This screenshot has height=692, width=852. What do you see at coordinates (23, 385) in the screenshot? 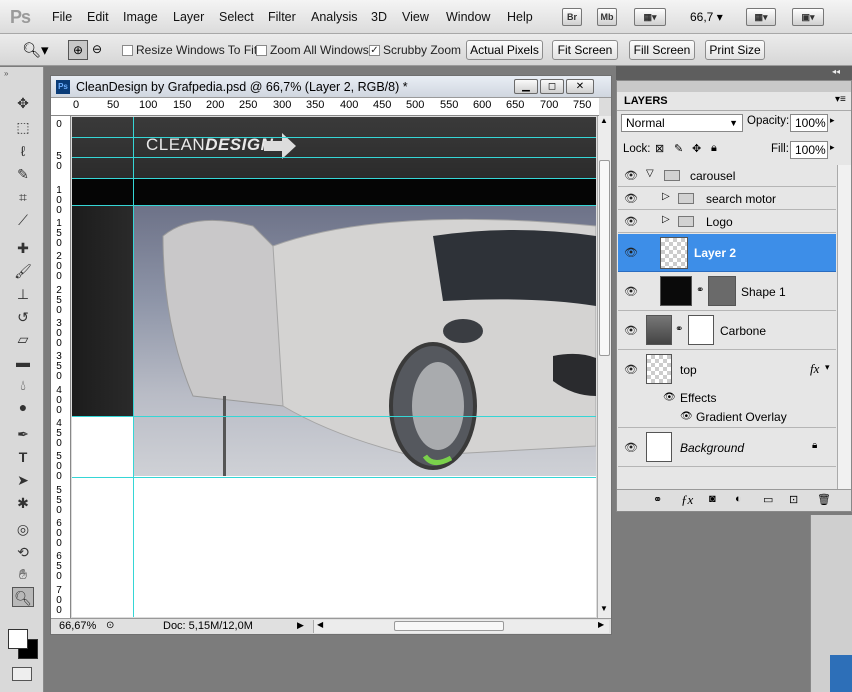
I see `blur-tool-icon: 💧︎` at bounding box center [23, 385].